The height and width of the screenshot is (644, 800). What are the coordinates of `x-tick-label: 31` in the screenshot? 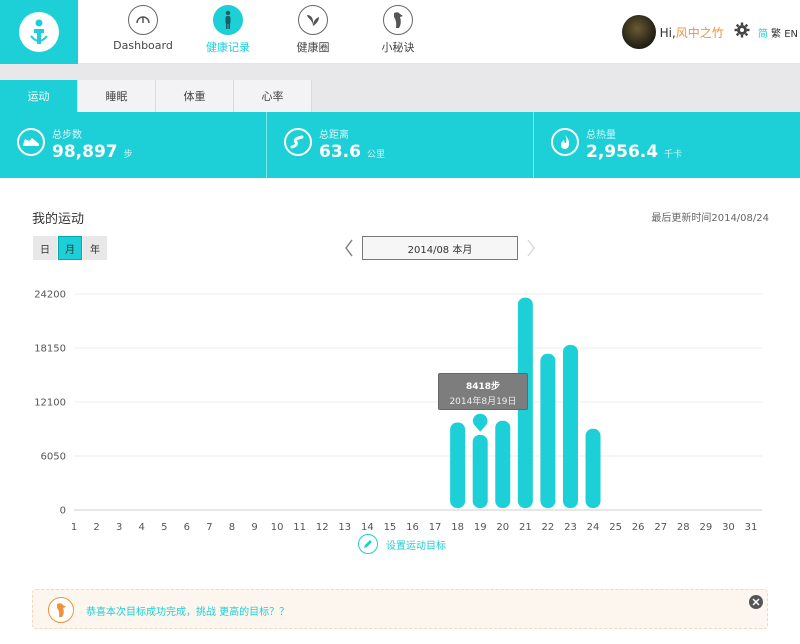 It's located at (751, 527).